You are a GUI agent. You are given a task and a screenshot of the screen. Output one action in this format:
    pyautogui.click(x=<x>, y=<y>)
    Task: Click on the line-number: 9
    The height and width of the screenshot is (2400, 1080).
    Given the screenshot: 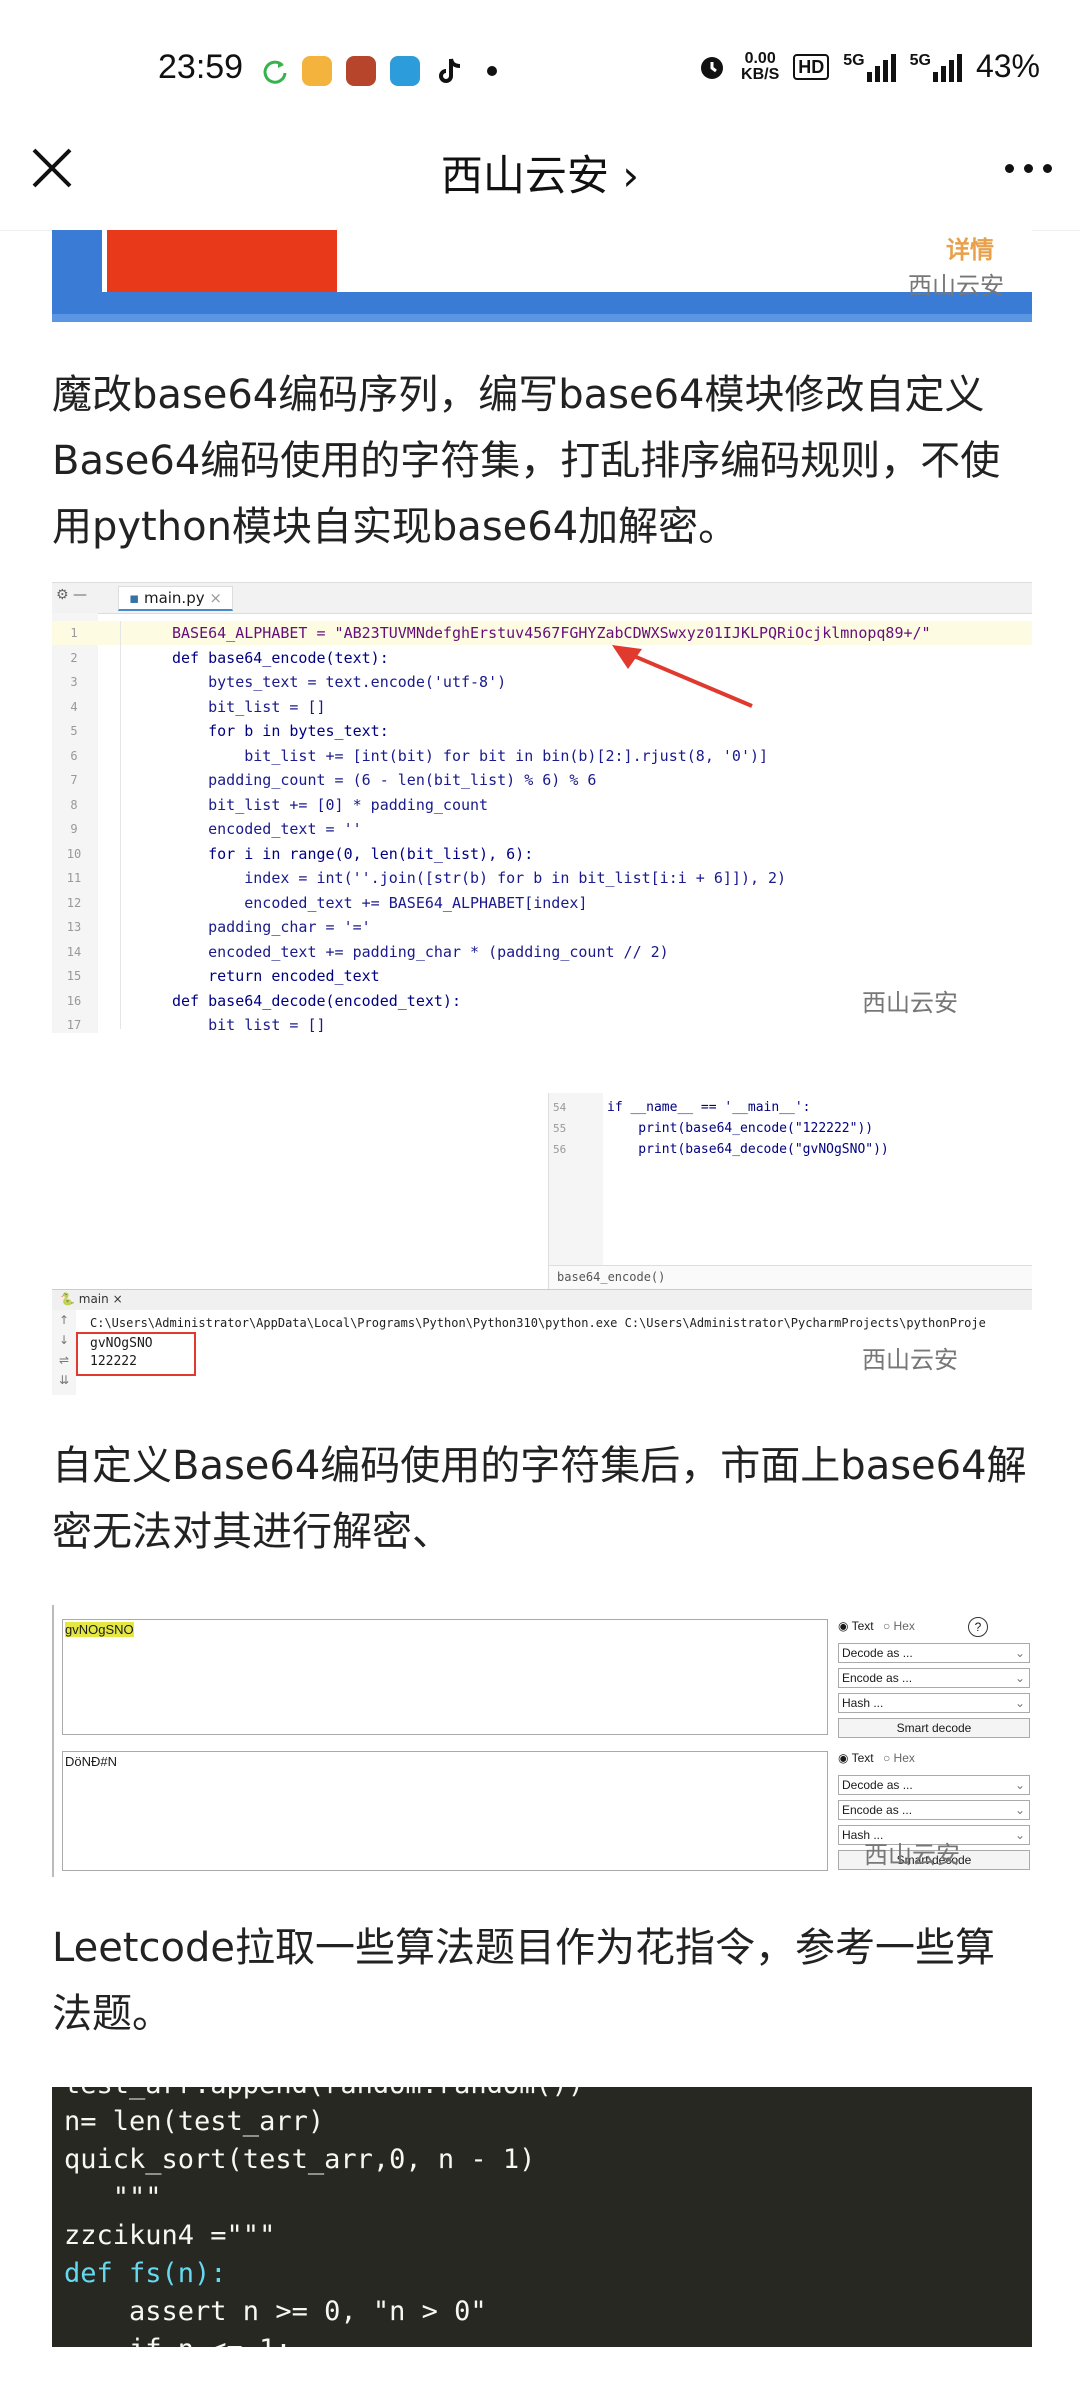 What is the action you would take?
    pyautogui.click(x=74, y=829)
    